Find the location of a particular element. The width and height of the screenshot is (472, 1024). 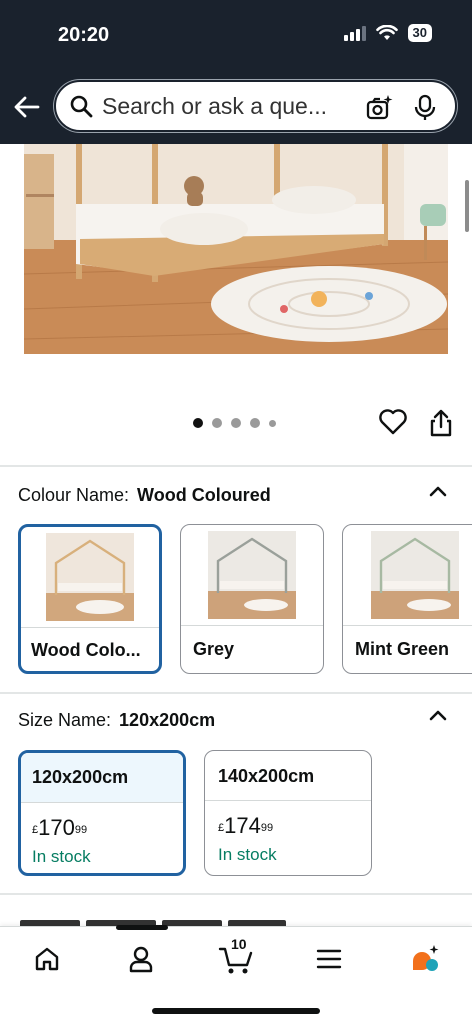

nav-cart is located at coordinates (236, 959).